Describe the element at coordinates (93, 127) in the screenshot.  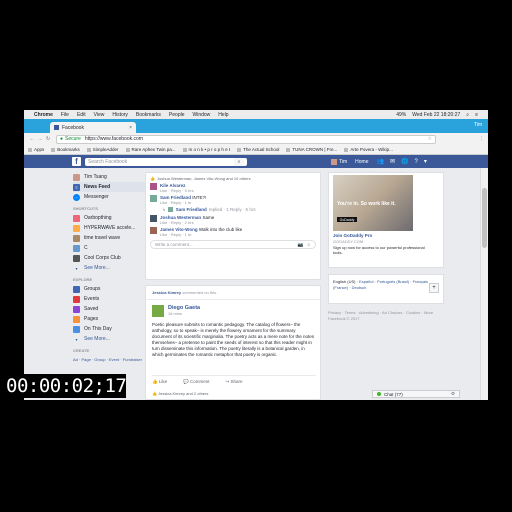
I see `tab-facebook: Facebook ×` at that location.